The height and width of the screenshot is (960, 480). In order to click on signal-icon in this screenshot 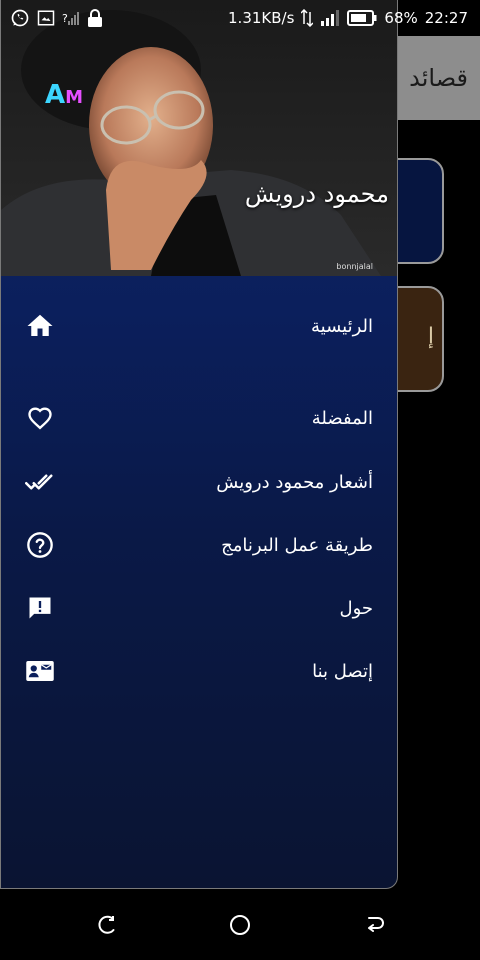, I will do `click(330, 18)`.